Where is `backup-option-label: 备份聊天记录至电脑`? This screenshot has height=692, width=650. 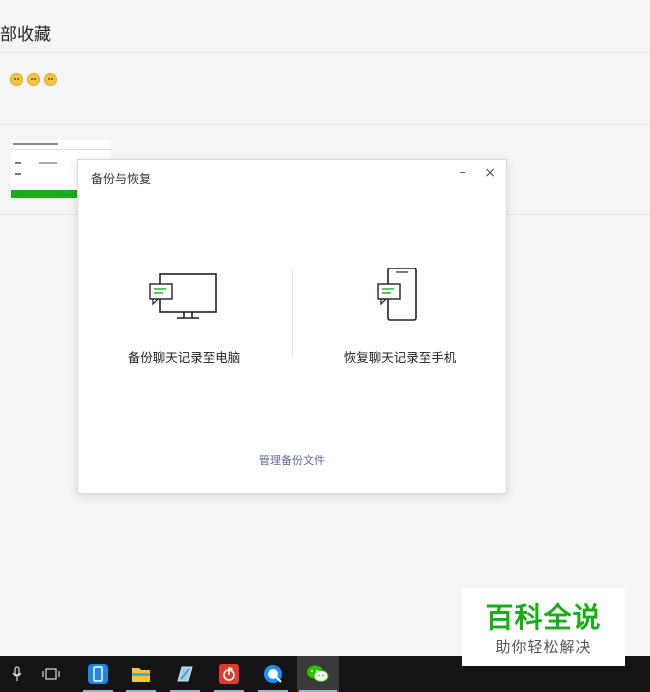 backup-option-label: 备份聊天记录至电脑 is located at coordinates (184, 357).